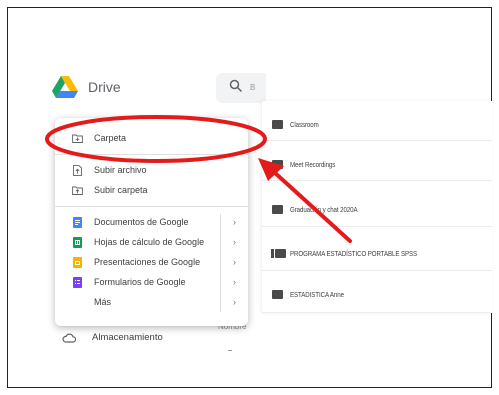  Describe the element at coordinates (253, 87) in the screenshot. I see `search-placeholder-fragment: B` at that location.